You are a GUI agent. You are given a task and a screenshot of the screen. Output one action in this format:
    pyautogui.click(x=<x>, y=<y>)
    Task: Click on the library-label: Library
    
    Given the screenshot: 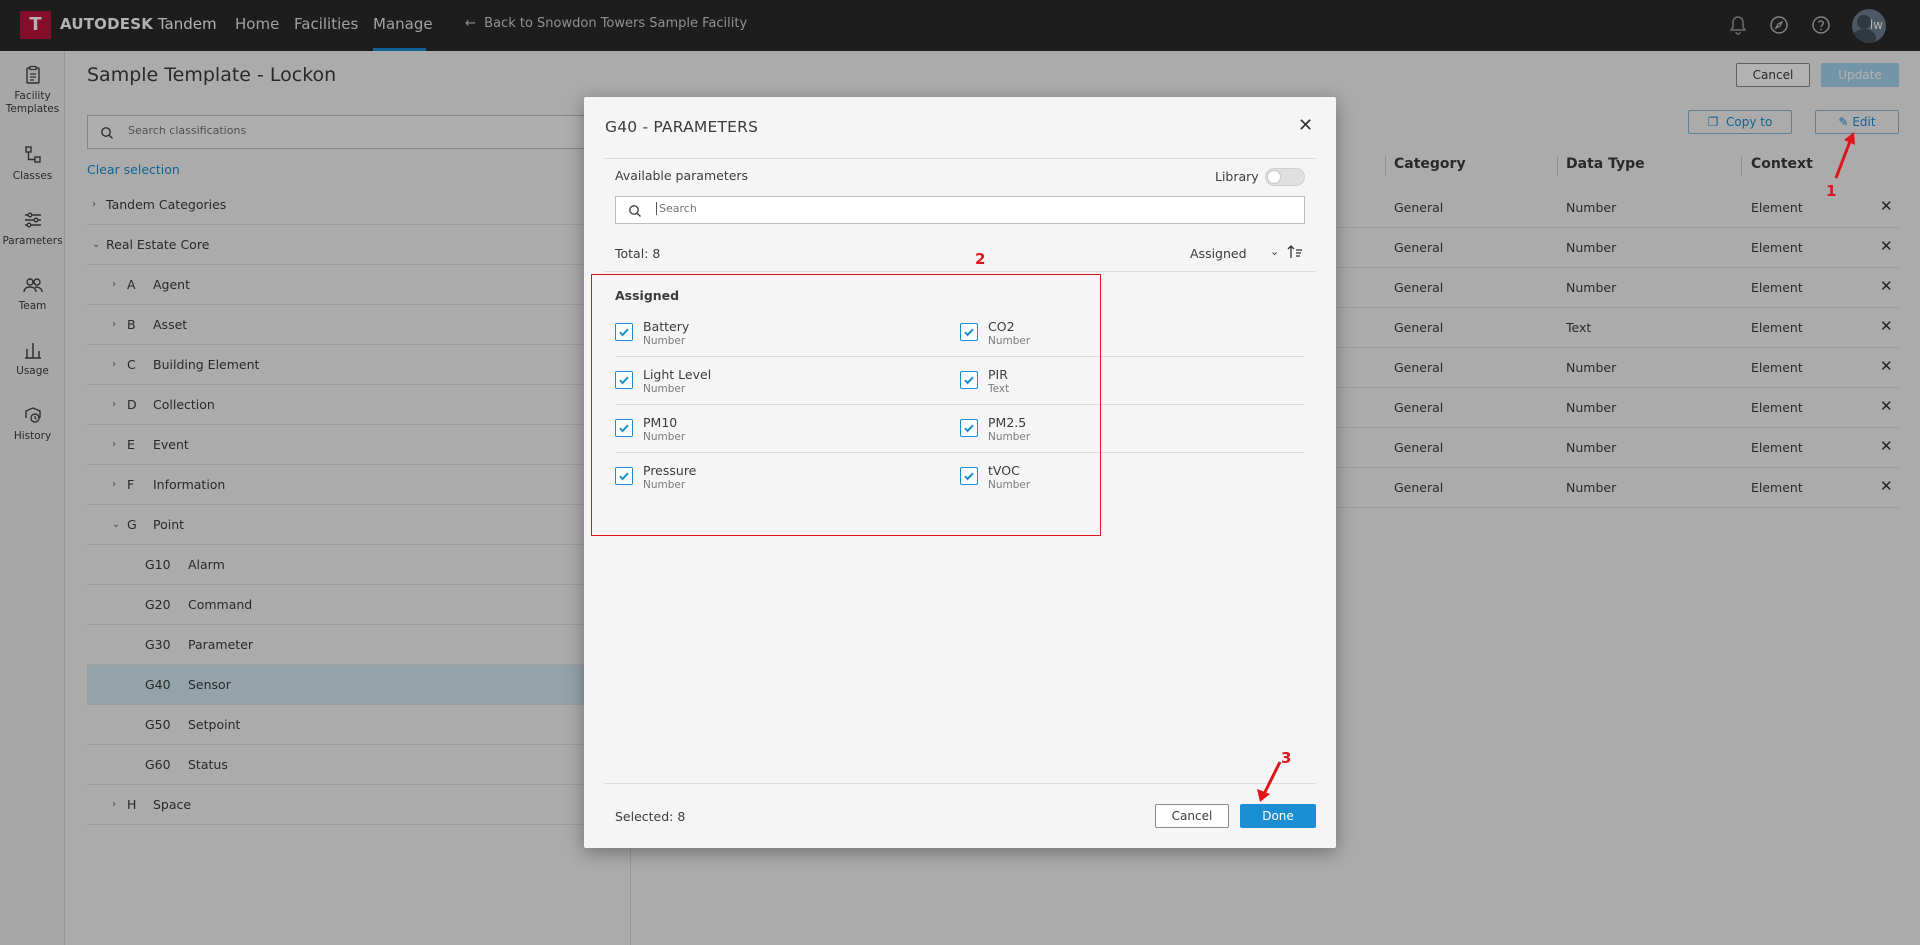 What is the action you would take?
    pyautogui.click(x=1237, y=176)
    